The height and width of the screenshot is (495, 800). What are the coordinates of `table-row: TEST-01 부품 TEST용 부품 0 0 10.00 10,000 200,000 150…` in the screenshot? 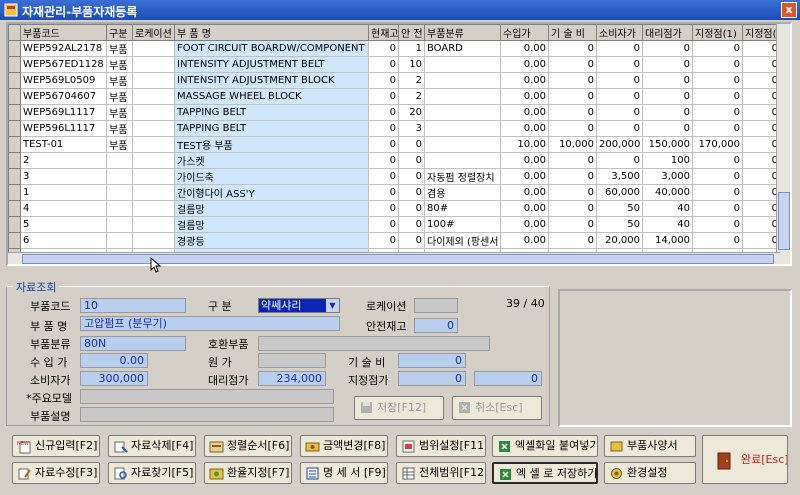 It's located at (394, 144).